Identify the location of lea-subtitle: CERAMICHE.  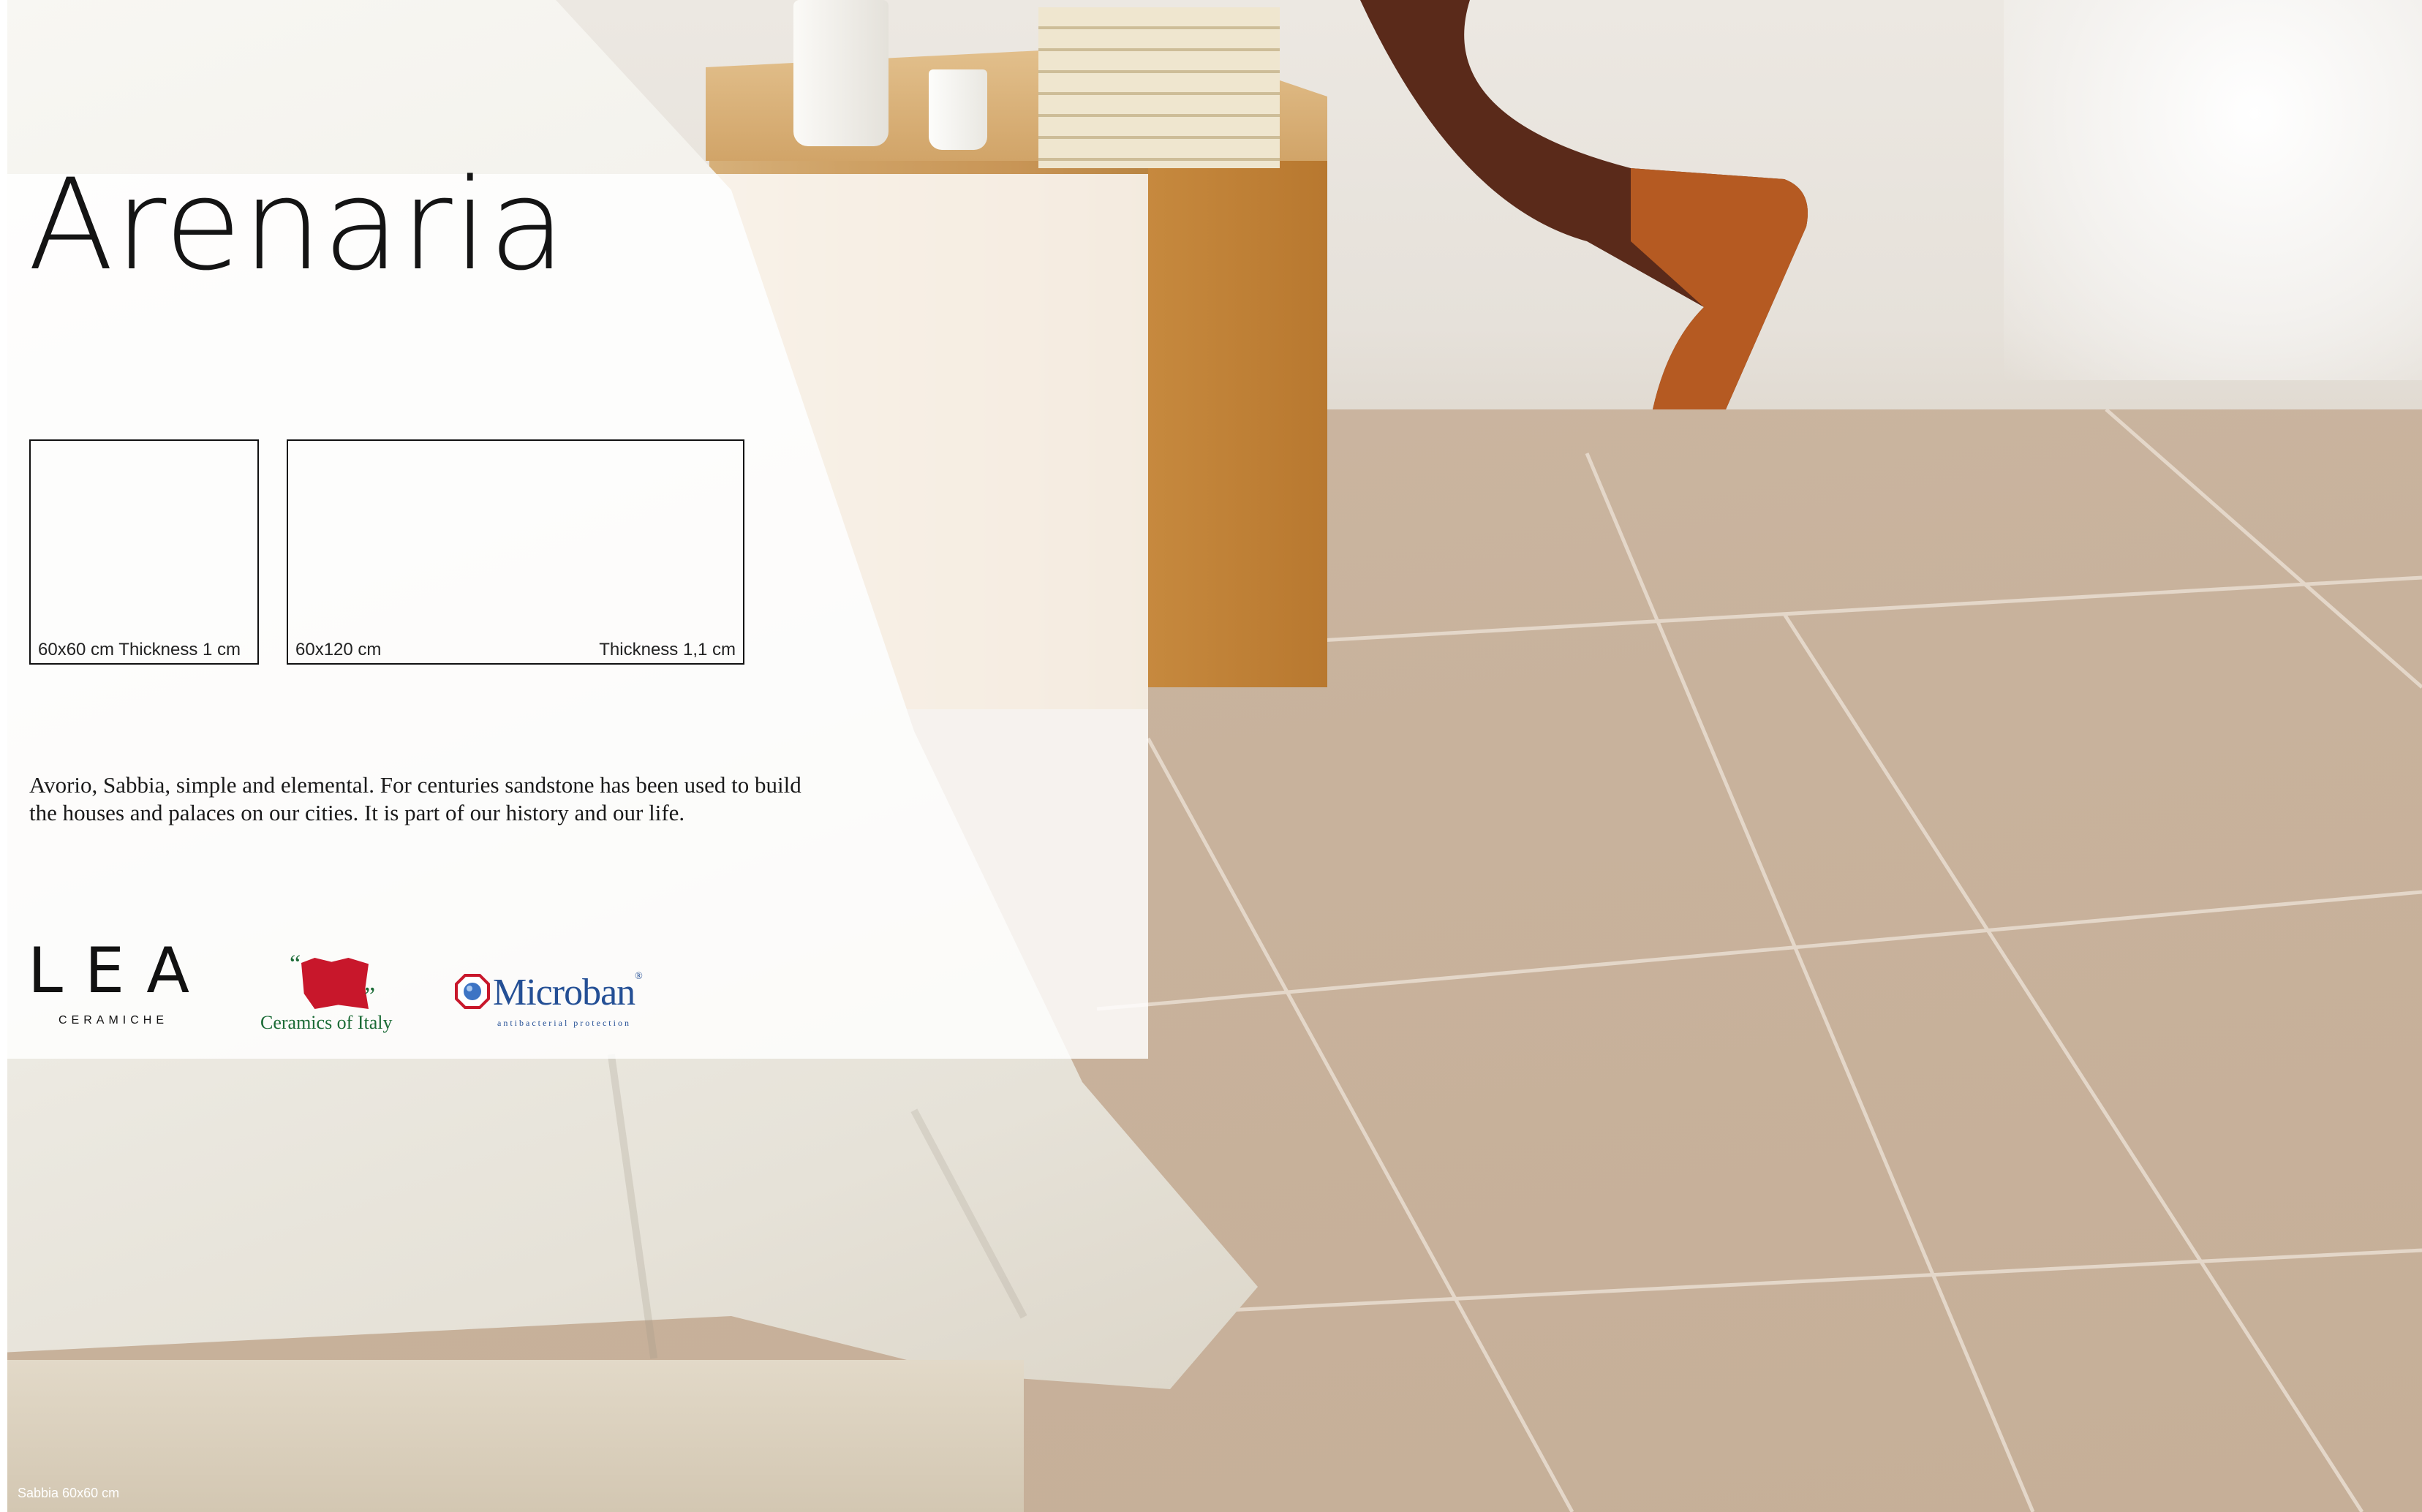
(114, 1020).